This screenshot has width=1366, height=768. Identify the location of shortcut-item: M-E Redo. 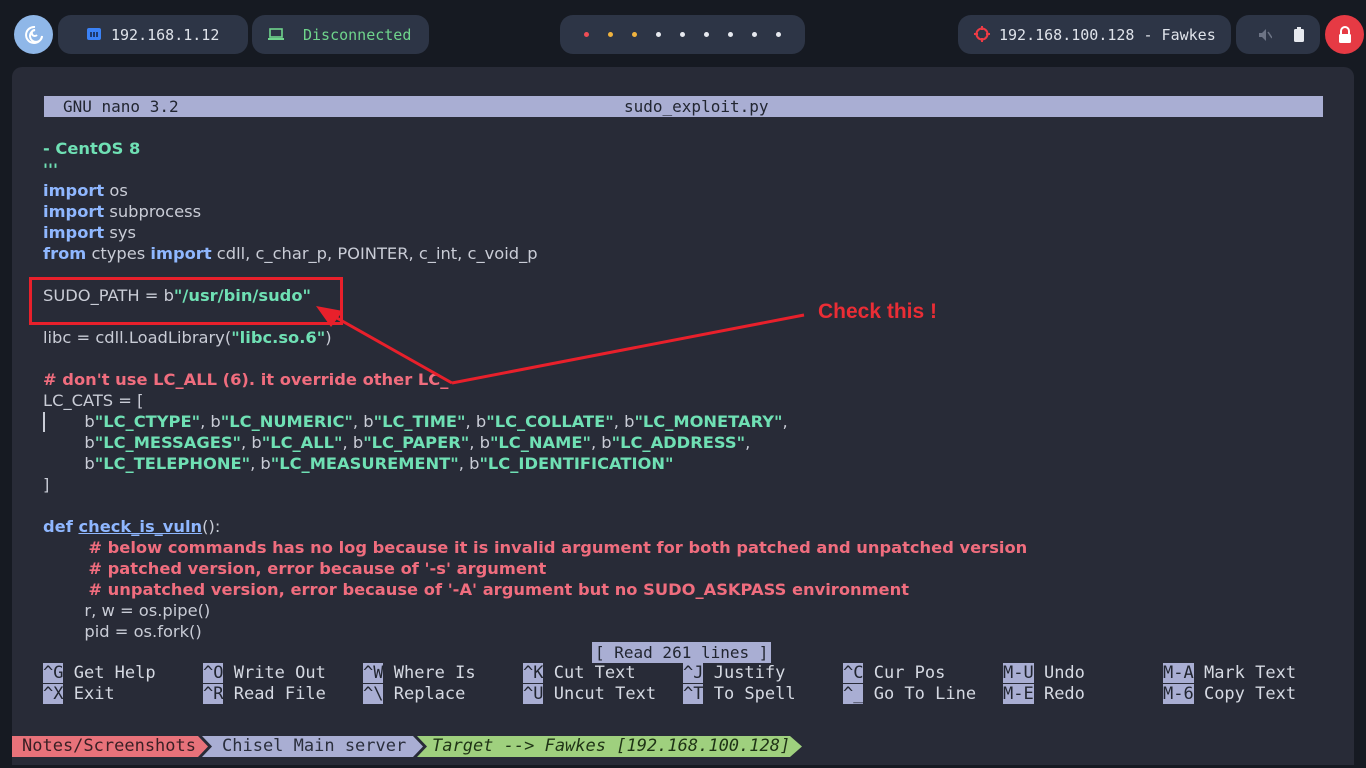
(1044, 694).